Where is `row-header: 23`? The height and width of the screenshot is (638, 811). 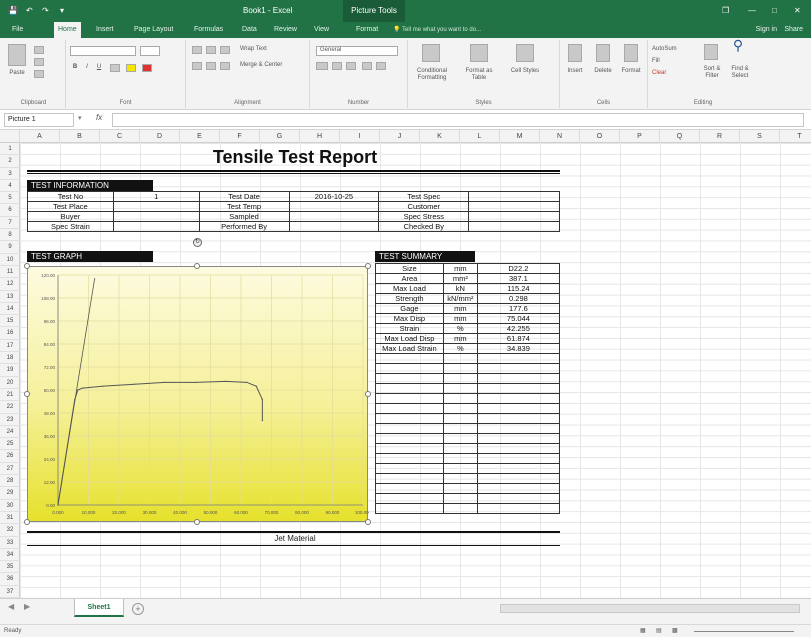
row-header: 23 is located at coordinates (10, 420).